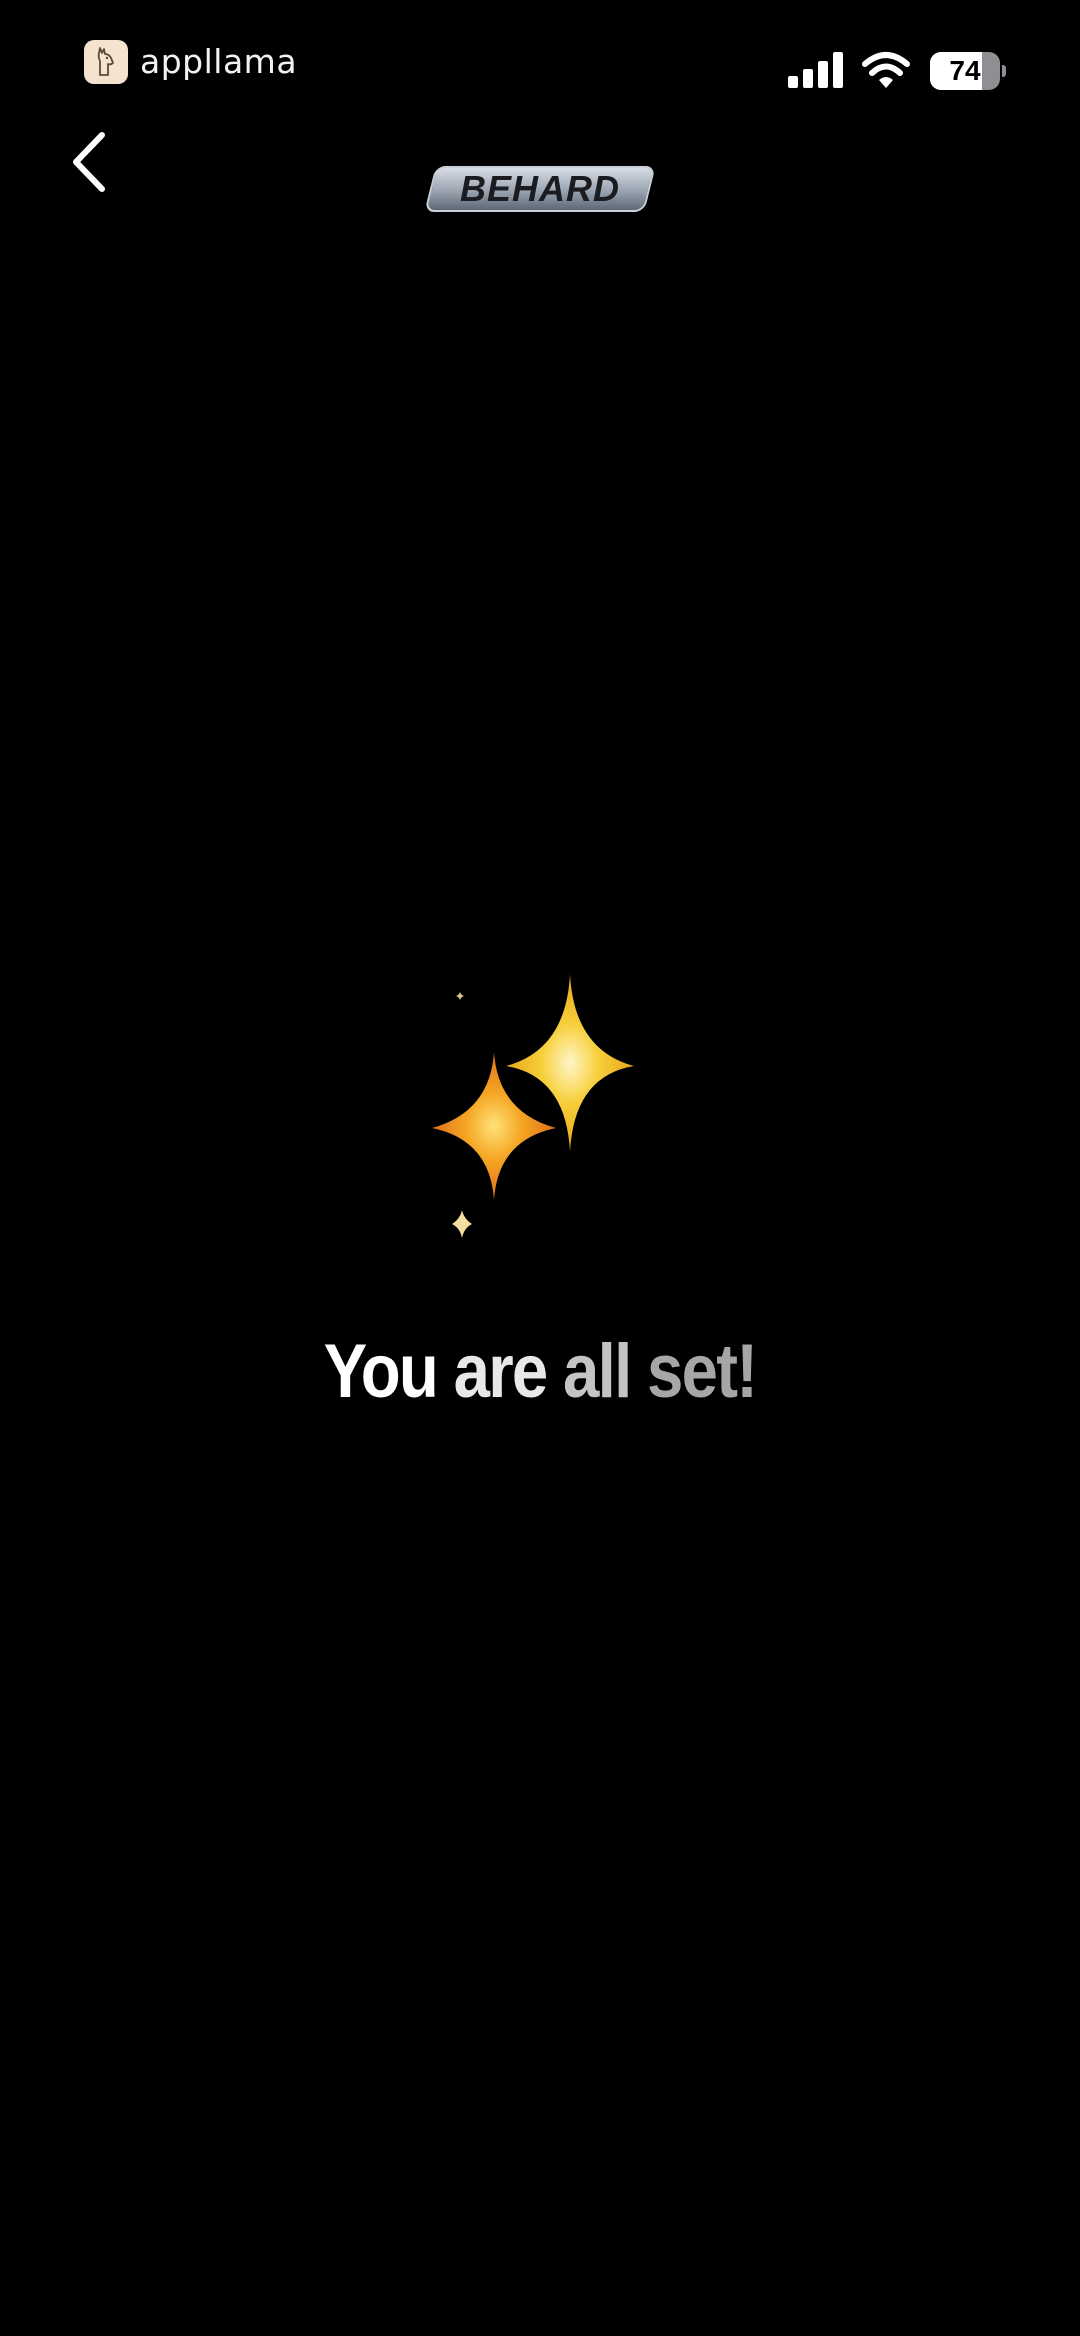 Image resolution: width=1080 pixels, height=2336 pixels. What do you see at coordinates (381, 1371) in the screenshot?
I see `headline-word: You` at bounding box center [381, 1371].